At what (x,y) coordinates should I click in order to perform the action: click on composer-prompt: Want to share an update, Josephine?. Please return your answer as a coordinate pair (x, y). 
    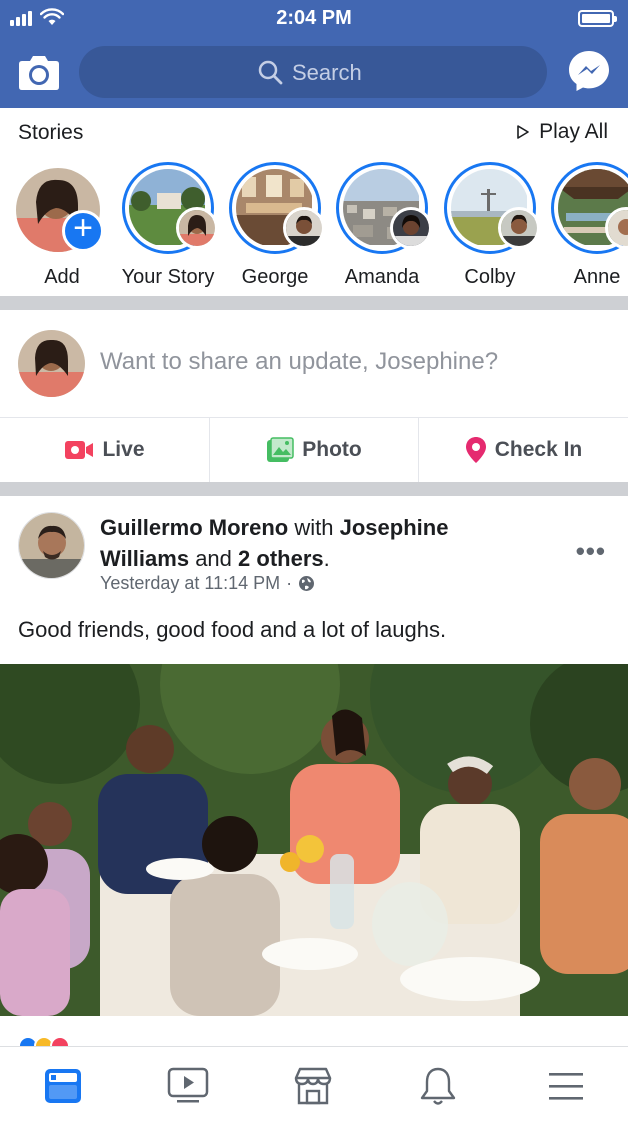
    Looking at the image, I should click on (299, 361).